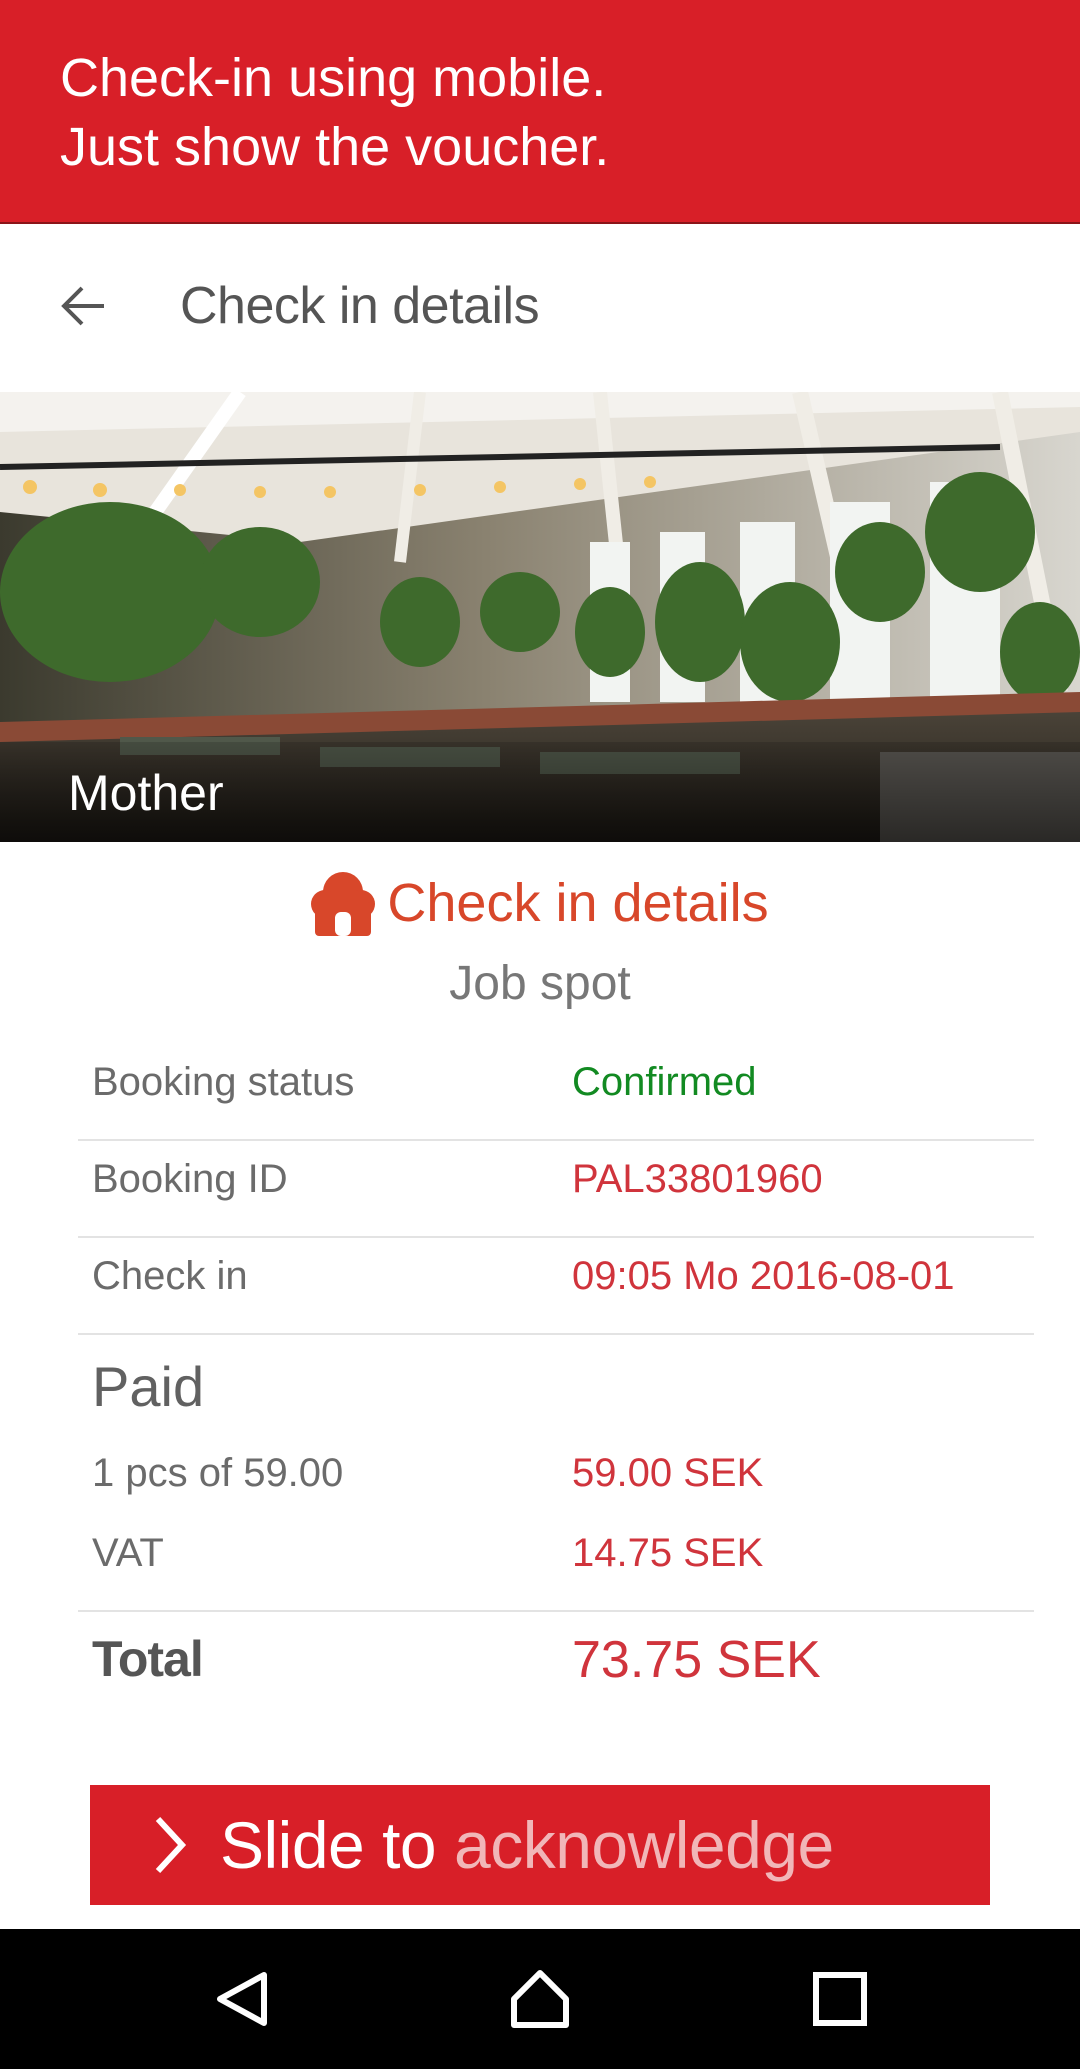  What do you see at coordinates (696, 1660) in the screenshot?
I see `total-value: 73.75 SEK` at bounding box center [696, 1660].